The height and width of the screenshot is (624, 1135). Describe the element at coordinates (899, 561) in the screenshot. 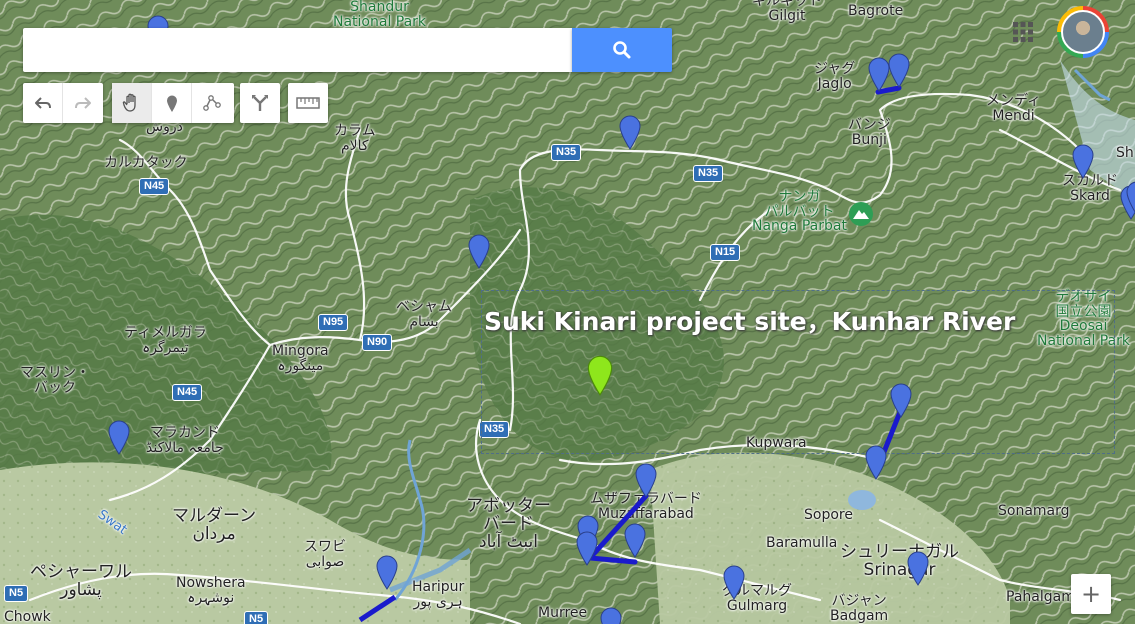

I see `place-label: シュリーナガル Srinagar` at that location.